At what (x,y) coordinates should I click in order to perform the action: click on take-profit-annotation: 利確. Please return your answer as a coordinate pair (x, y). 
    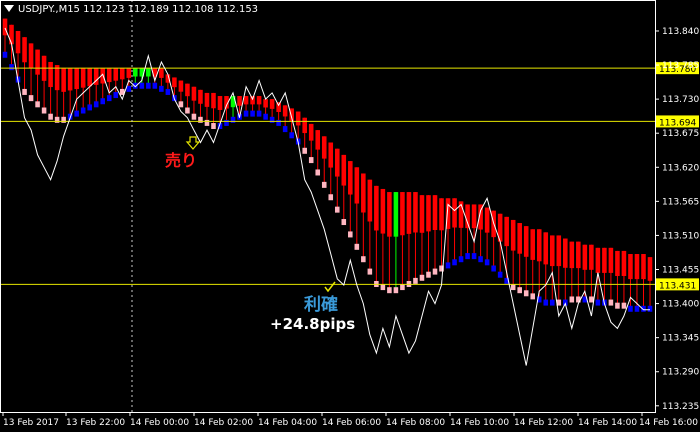
    Looking at the image, I should click on (321, 305).